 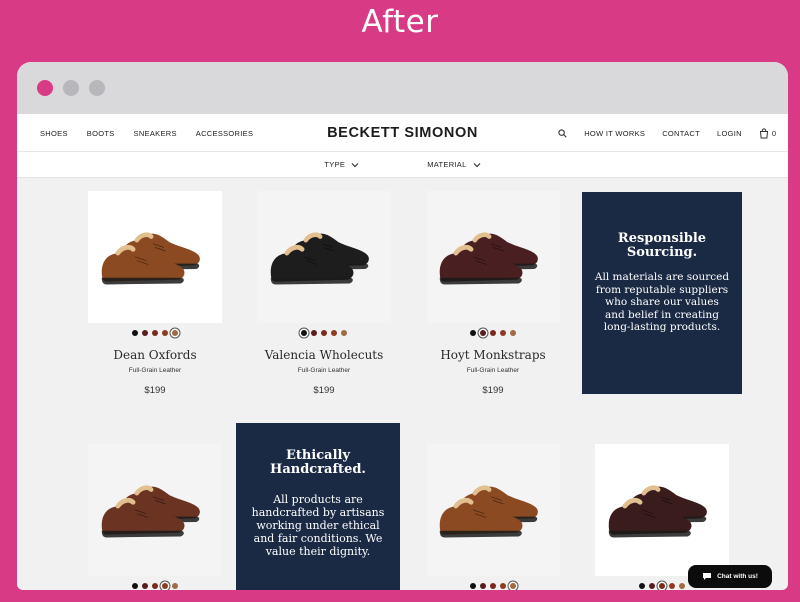 I want to click on filter-bar: TYPE MATERIAL, so click(x=402, y=165).